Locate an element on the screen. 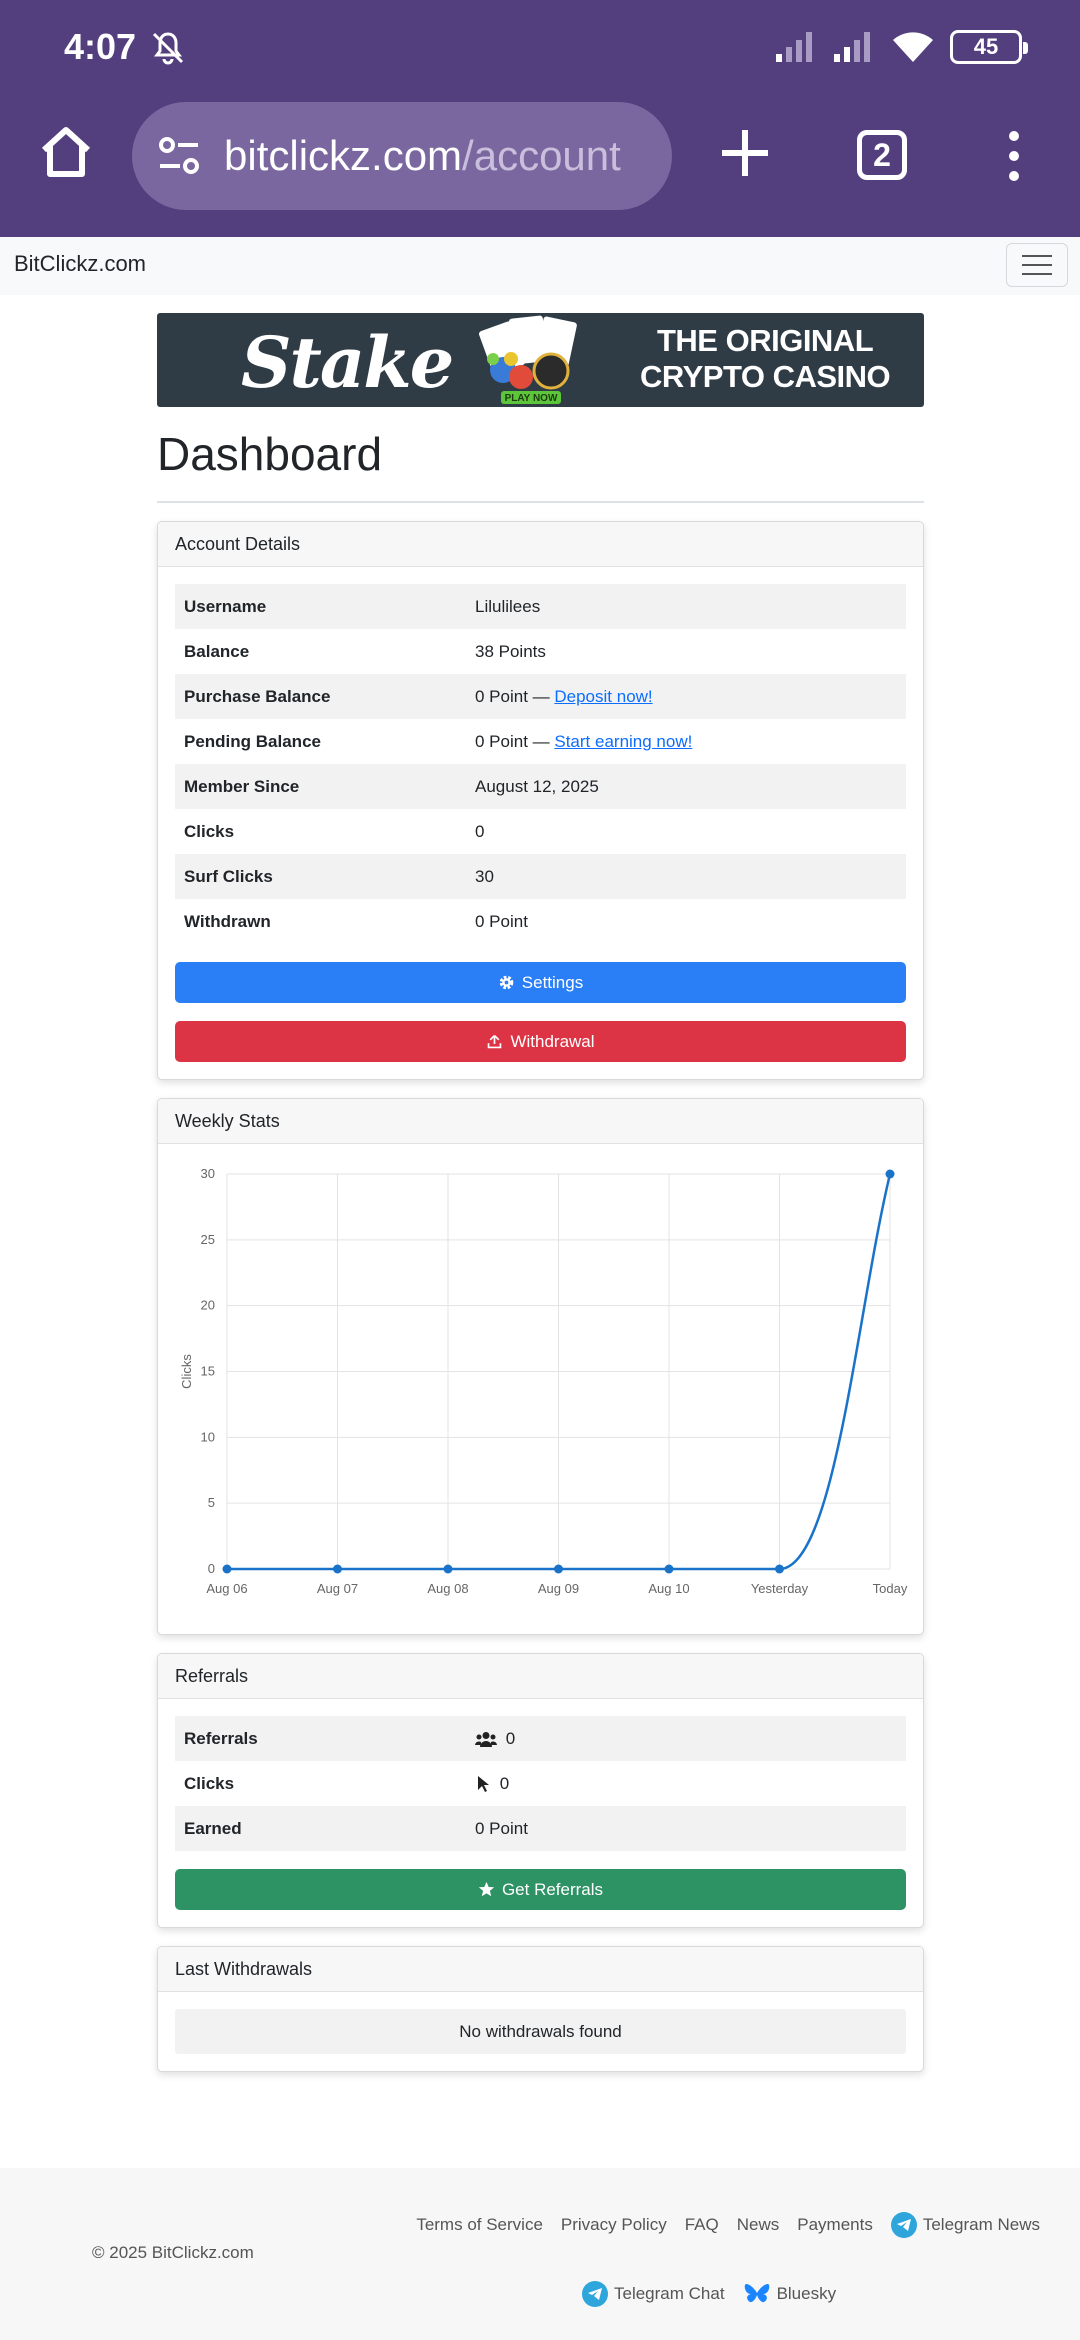 The width and height of the screenshot is (1080, 2340). no-withdrawals-message: No withdrawals found is located at coordinates (540, 2031).